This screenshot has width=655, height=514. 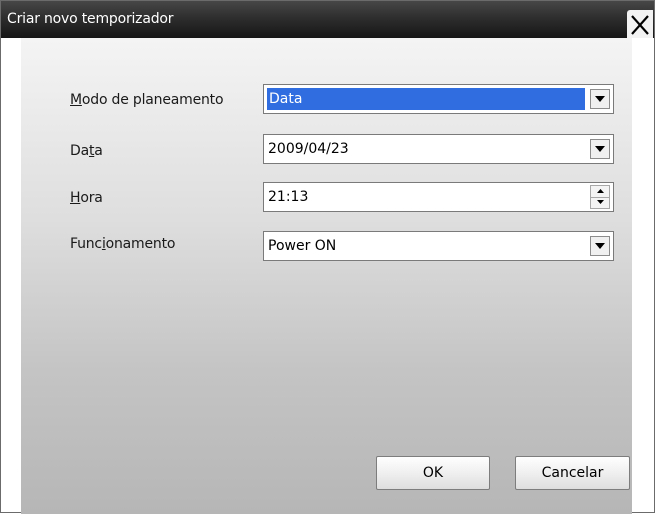 What do you see at coordinates (86, 198) in the screenshot?
I see `time-label: Hora` at bounding box center [86, 198].